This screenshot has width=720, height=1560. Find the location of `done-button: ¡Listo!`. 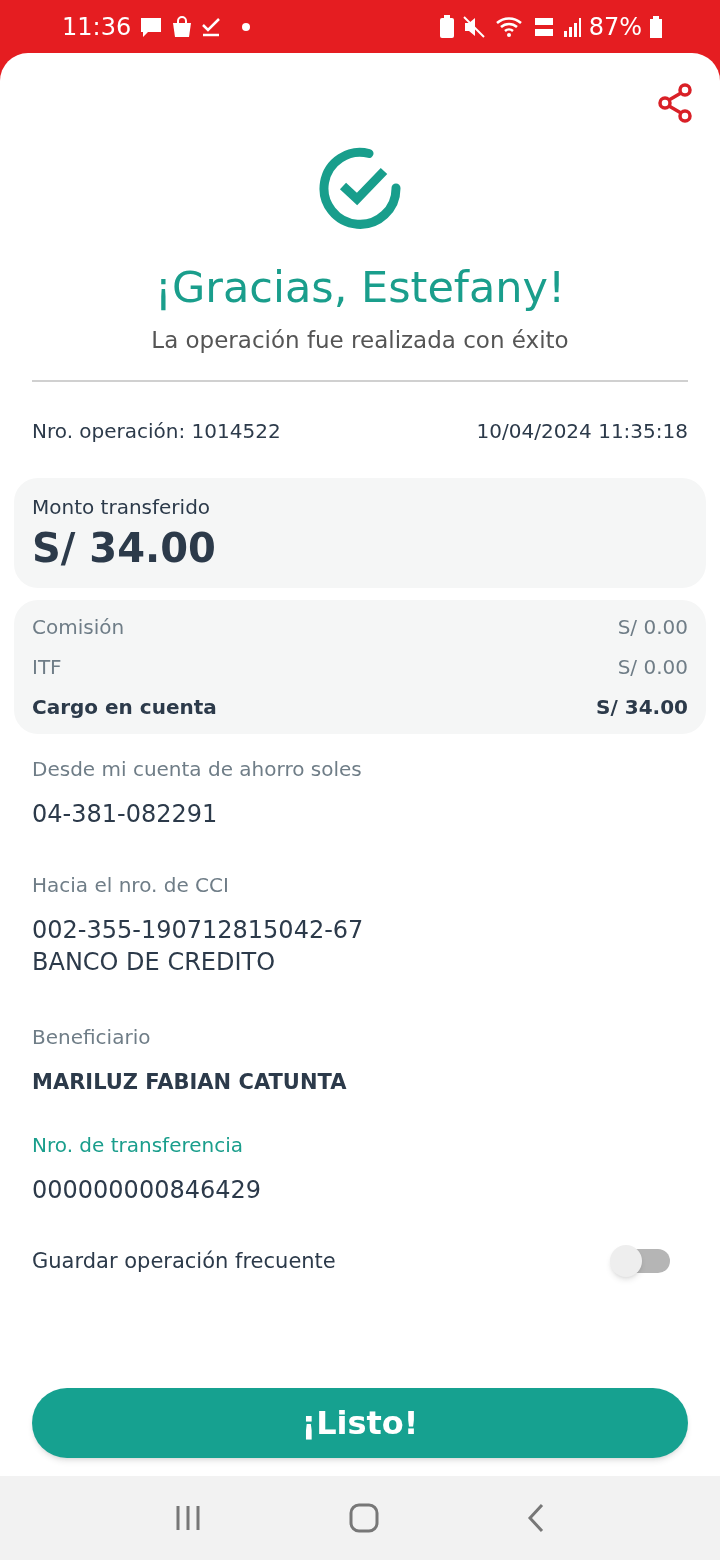

done-button: ¡Listo! is located at coordinates (360, 1423).